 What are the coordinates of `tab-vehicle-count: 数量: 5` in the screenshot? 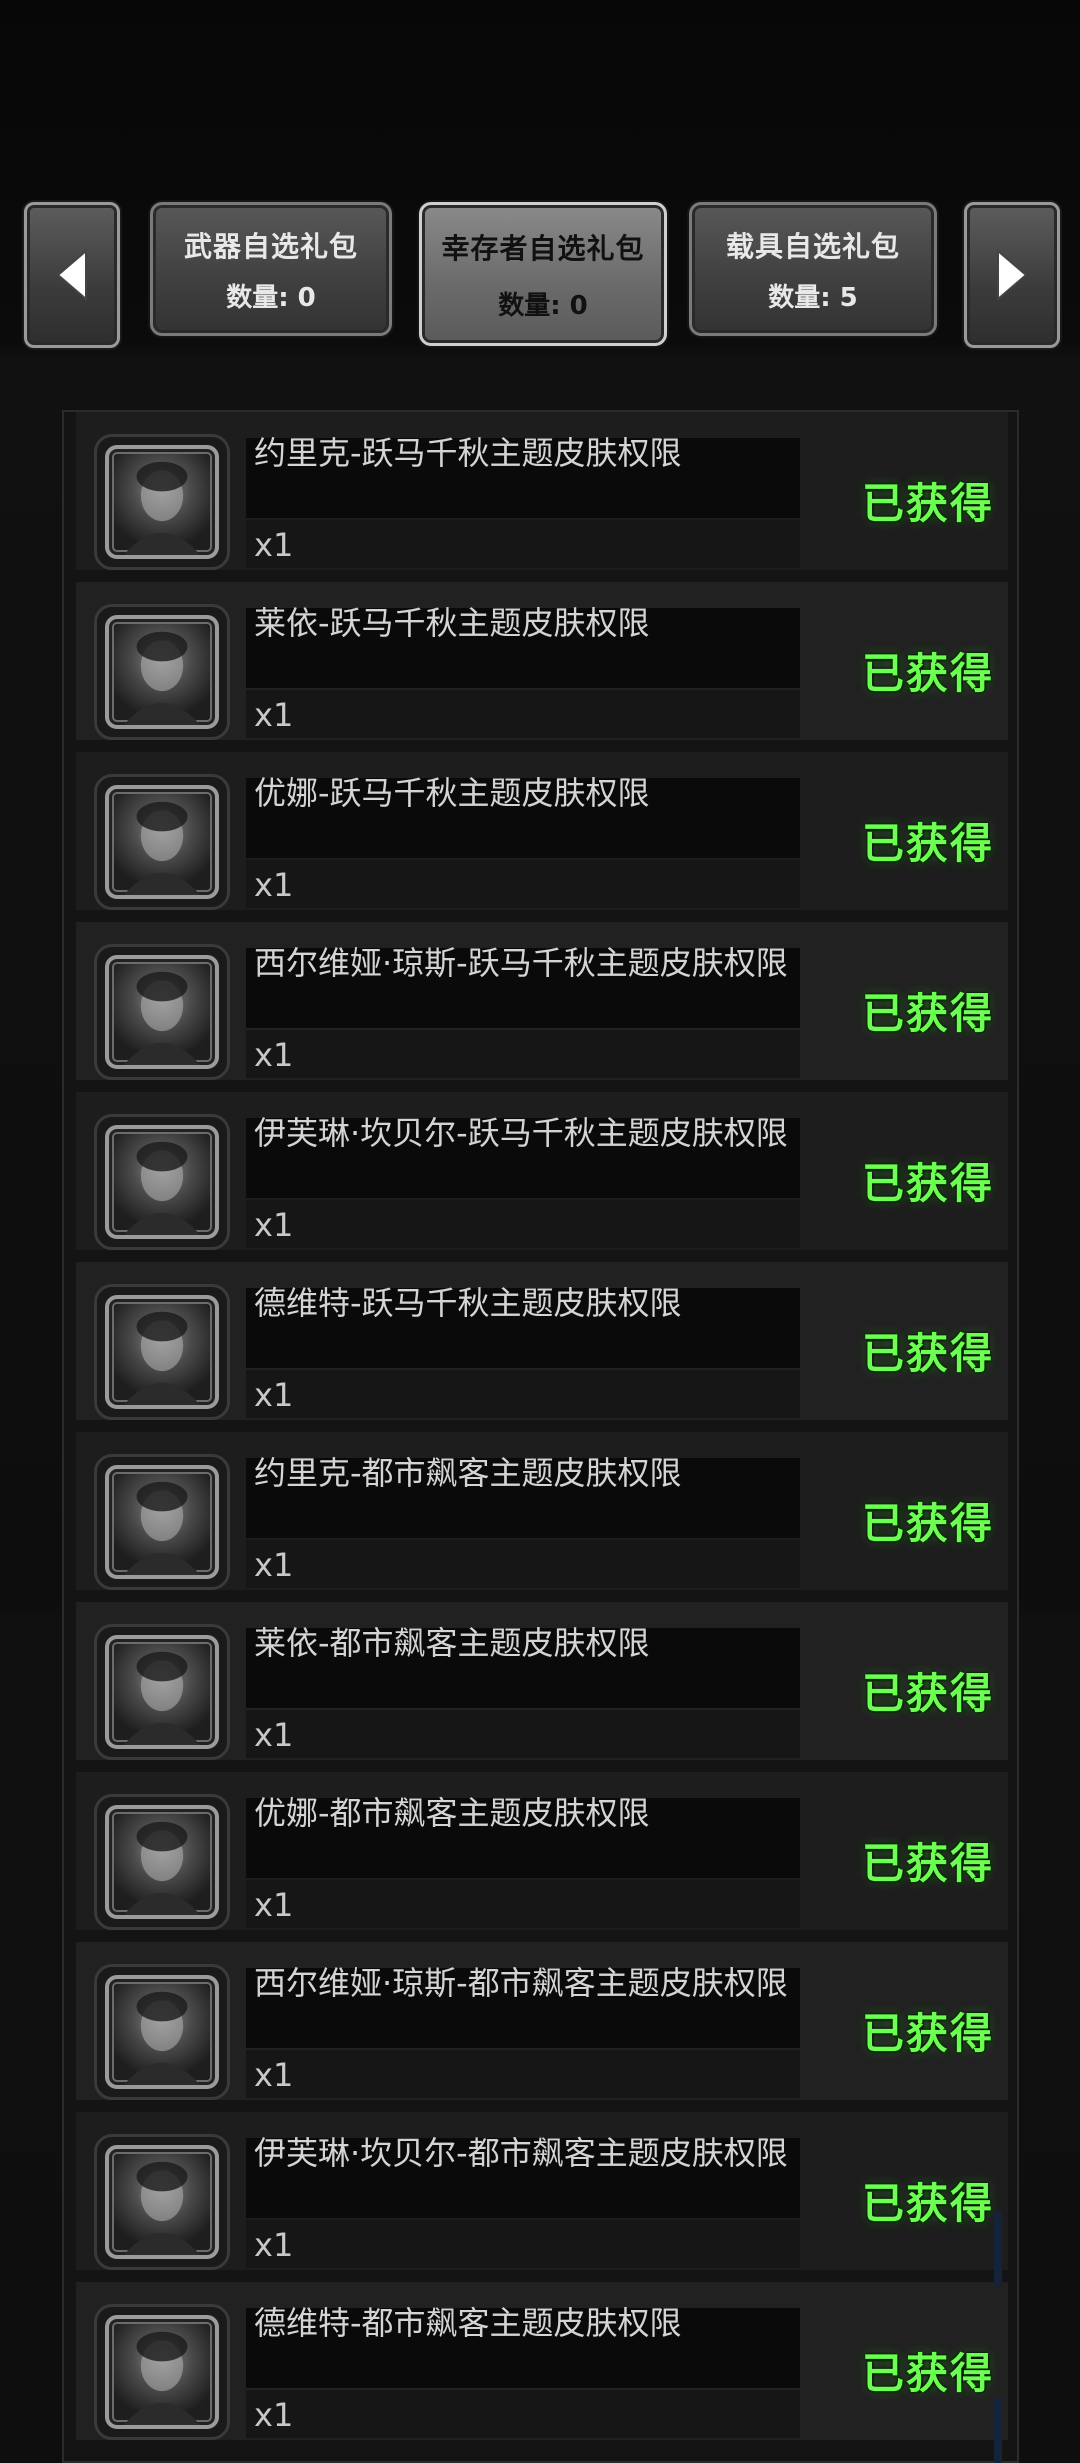 It's located at (813, 297).